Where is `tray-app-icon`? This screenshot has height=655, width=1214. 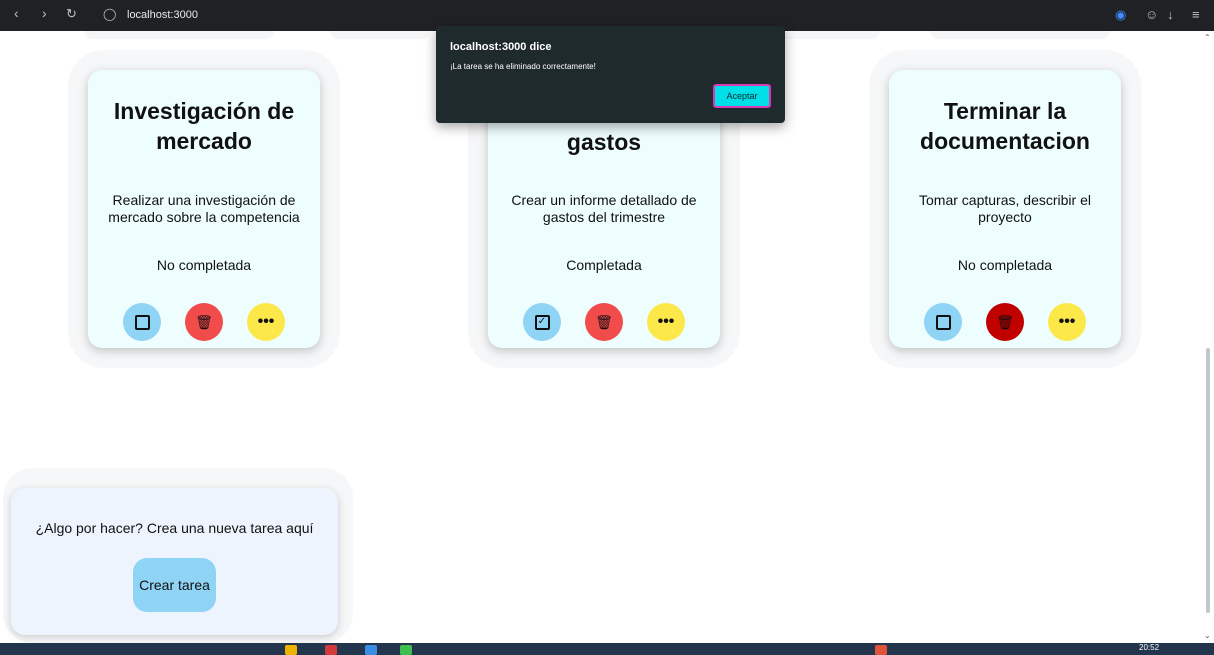 tray-app-icon is located at coordinates (881, 650).